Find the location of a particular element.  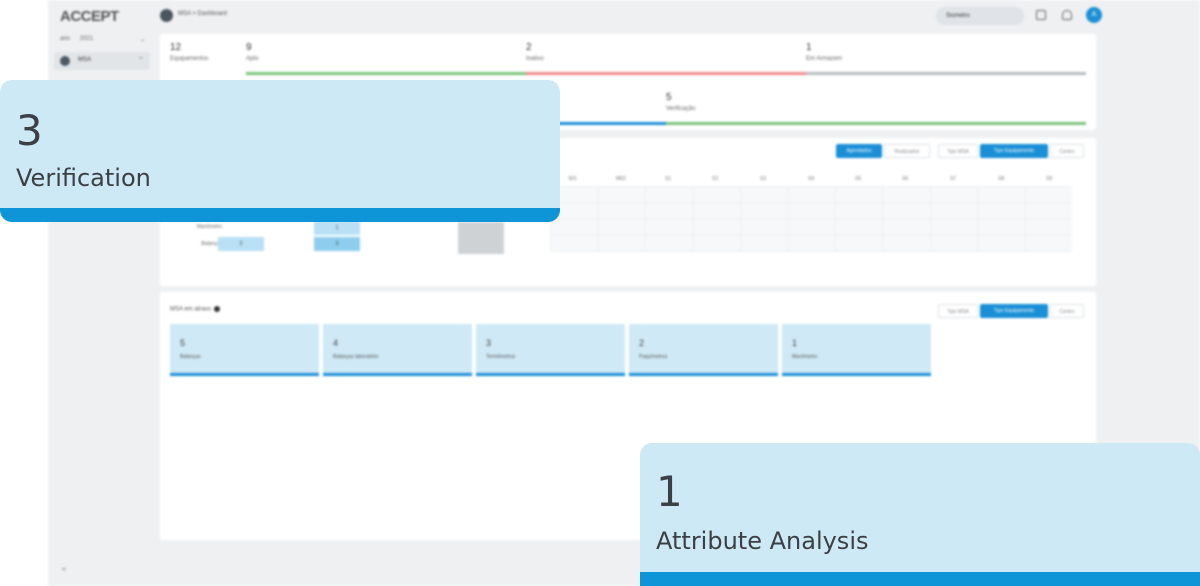

avatar: A is located at coordinates (1094, 15).